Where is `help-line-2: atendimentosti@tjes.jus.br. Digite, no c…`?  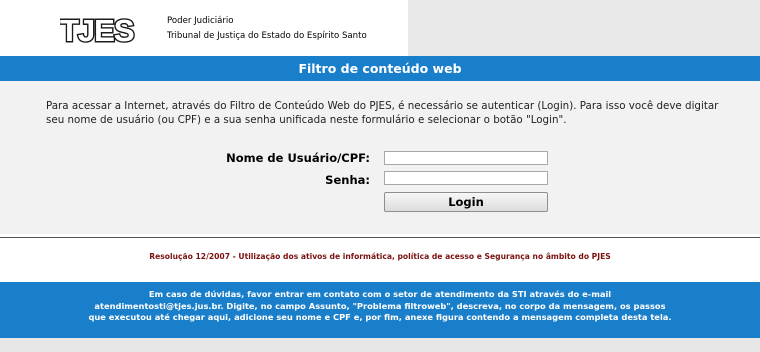
help-line-2: atendimentosti@tjes.jus.br. Digite, no c… is located at coordinates (380, 305).